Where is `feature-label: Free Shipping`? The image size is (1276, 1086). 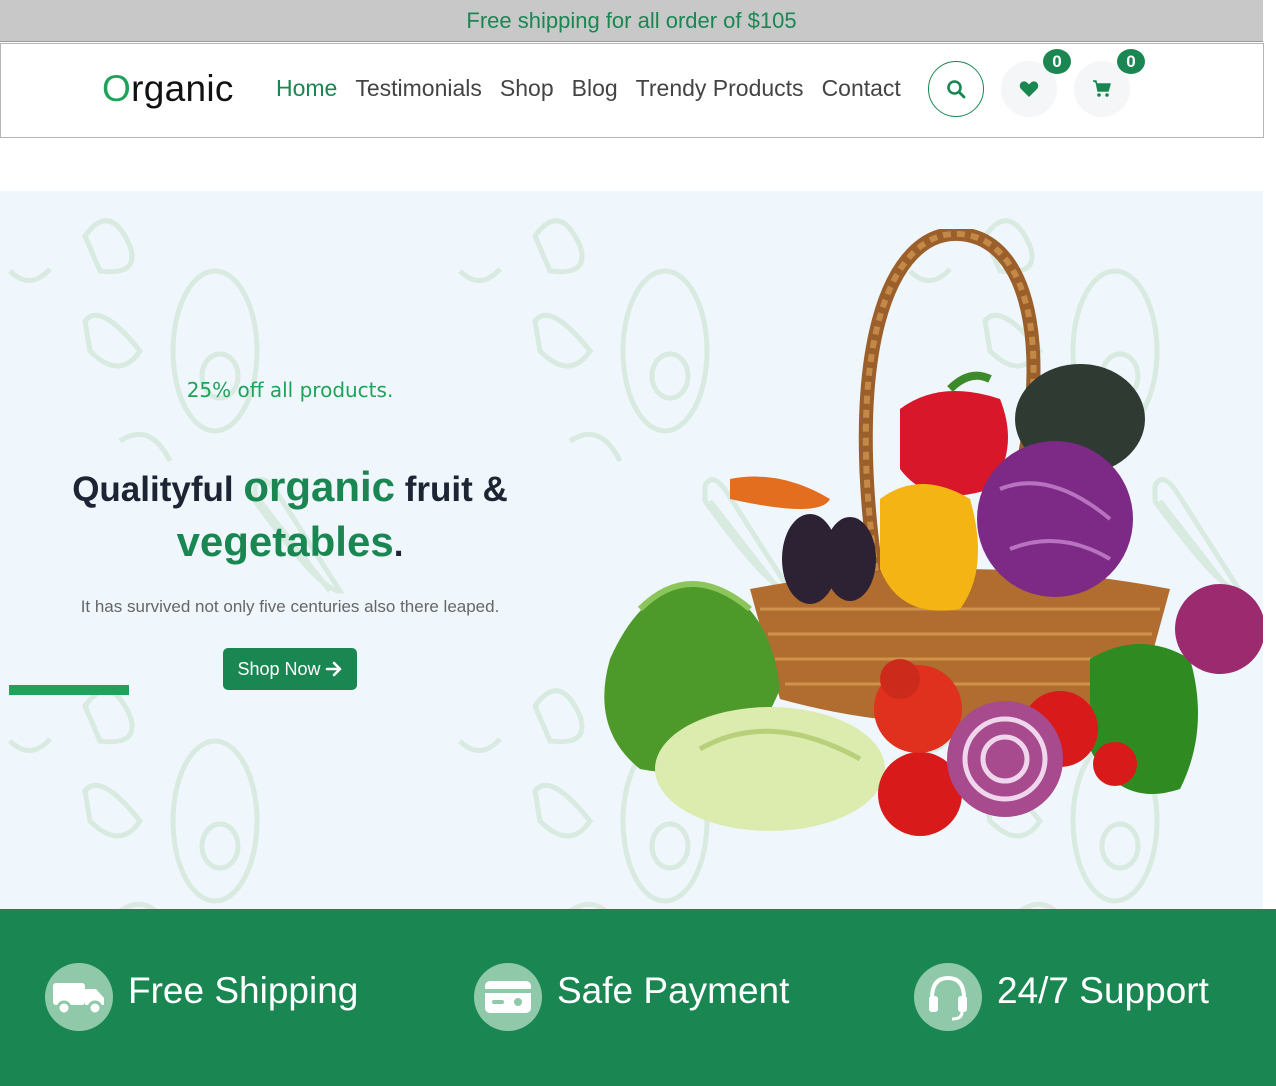
feature-label: Free Shipping is located at coordinates (243, 990).